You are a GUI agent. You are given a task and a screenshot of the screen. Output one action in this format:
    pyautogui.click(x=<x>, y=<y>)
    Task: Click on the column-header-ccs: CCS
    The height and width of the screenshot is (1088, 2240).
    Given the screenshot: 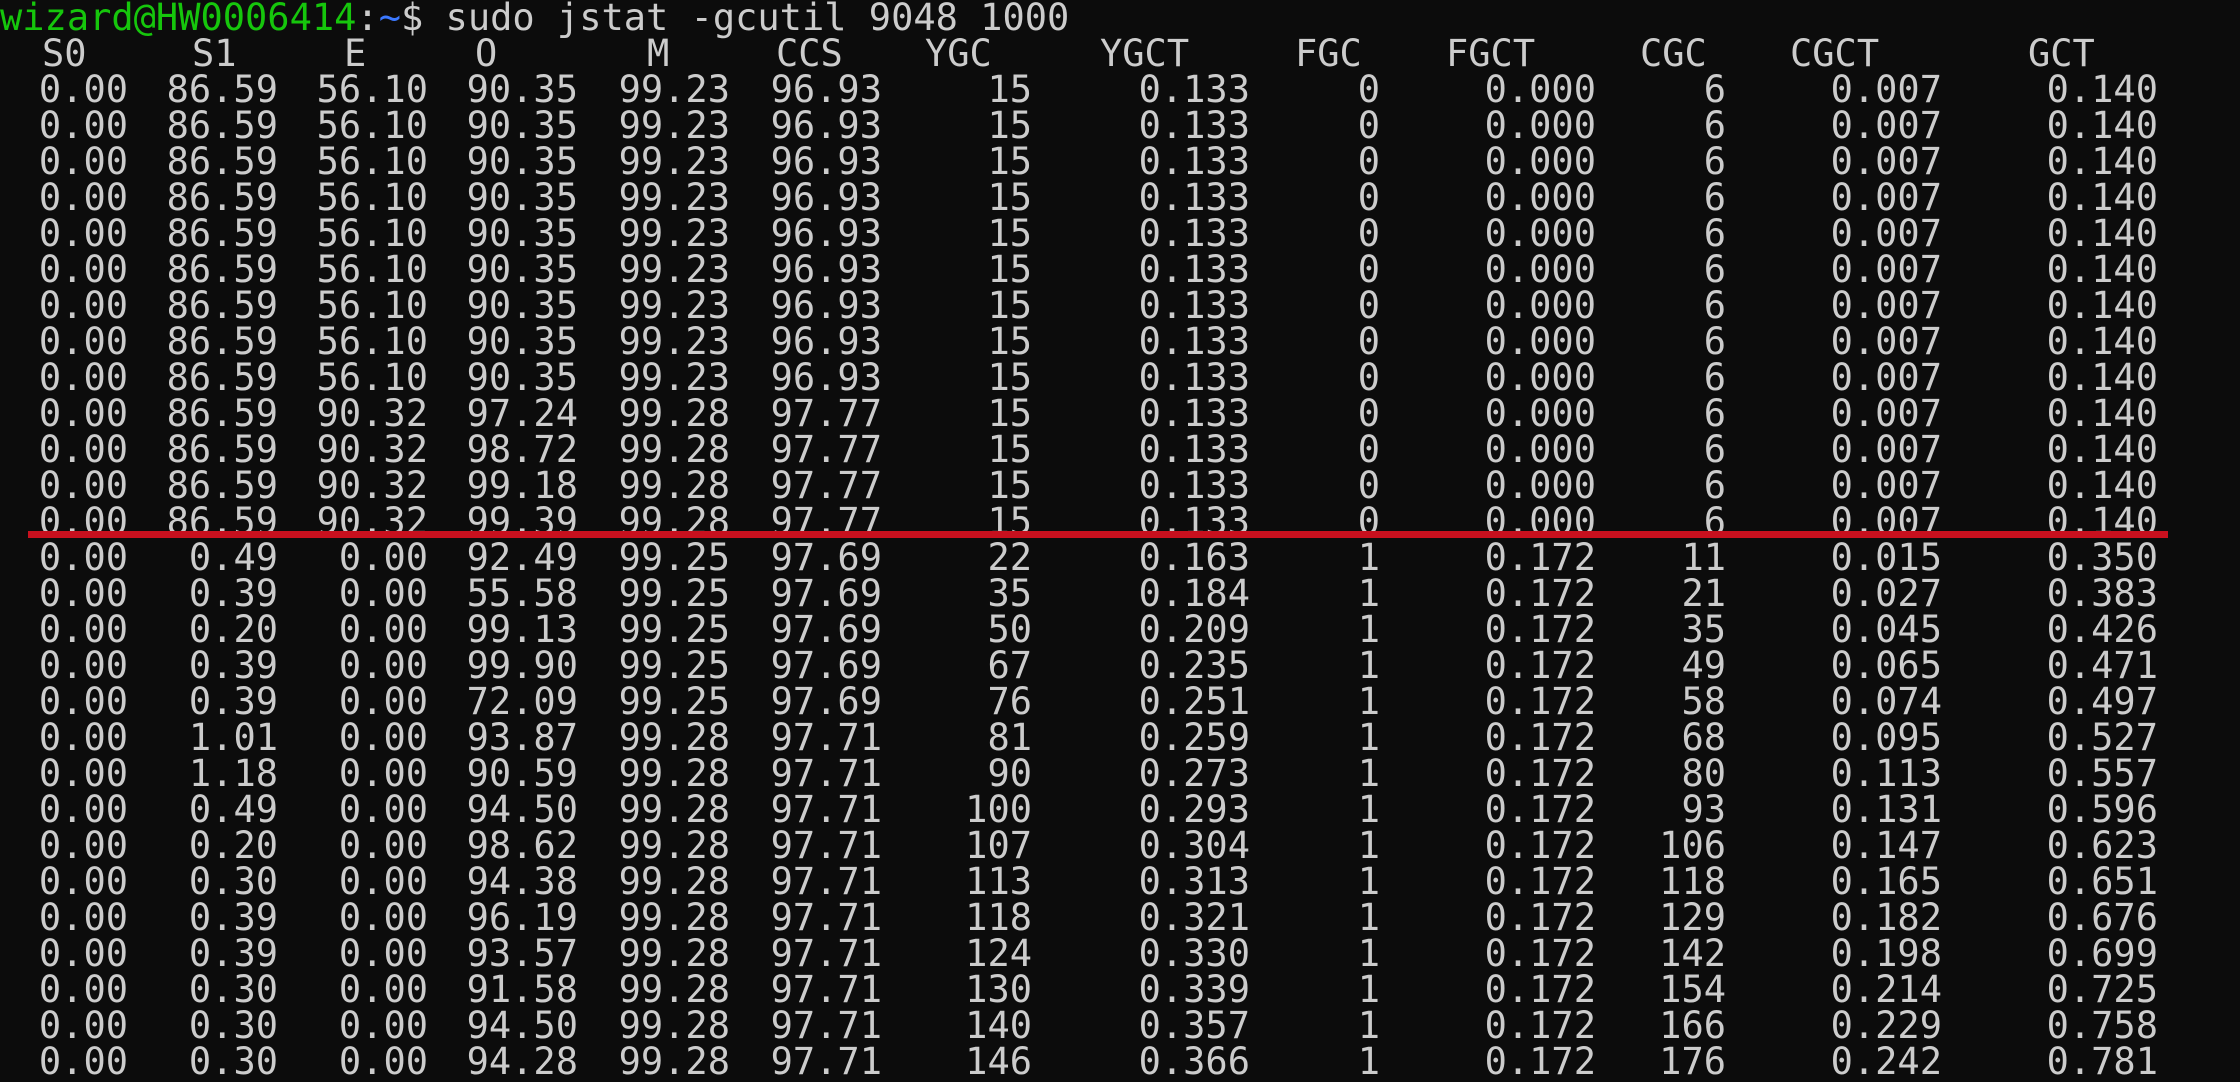 What is the action you would take?
    pyautogui.click(x=809, y=53)
    